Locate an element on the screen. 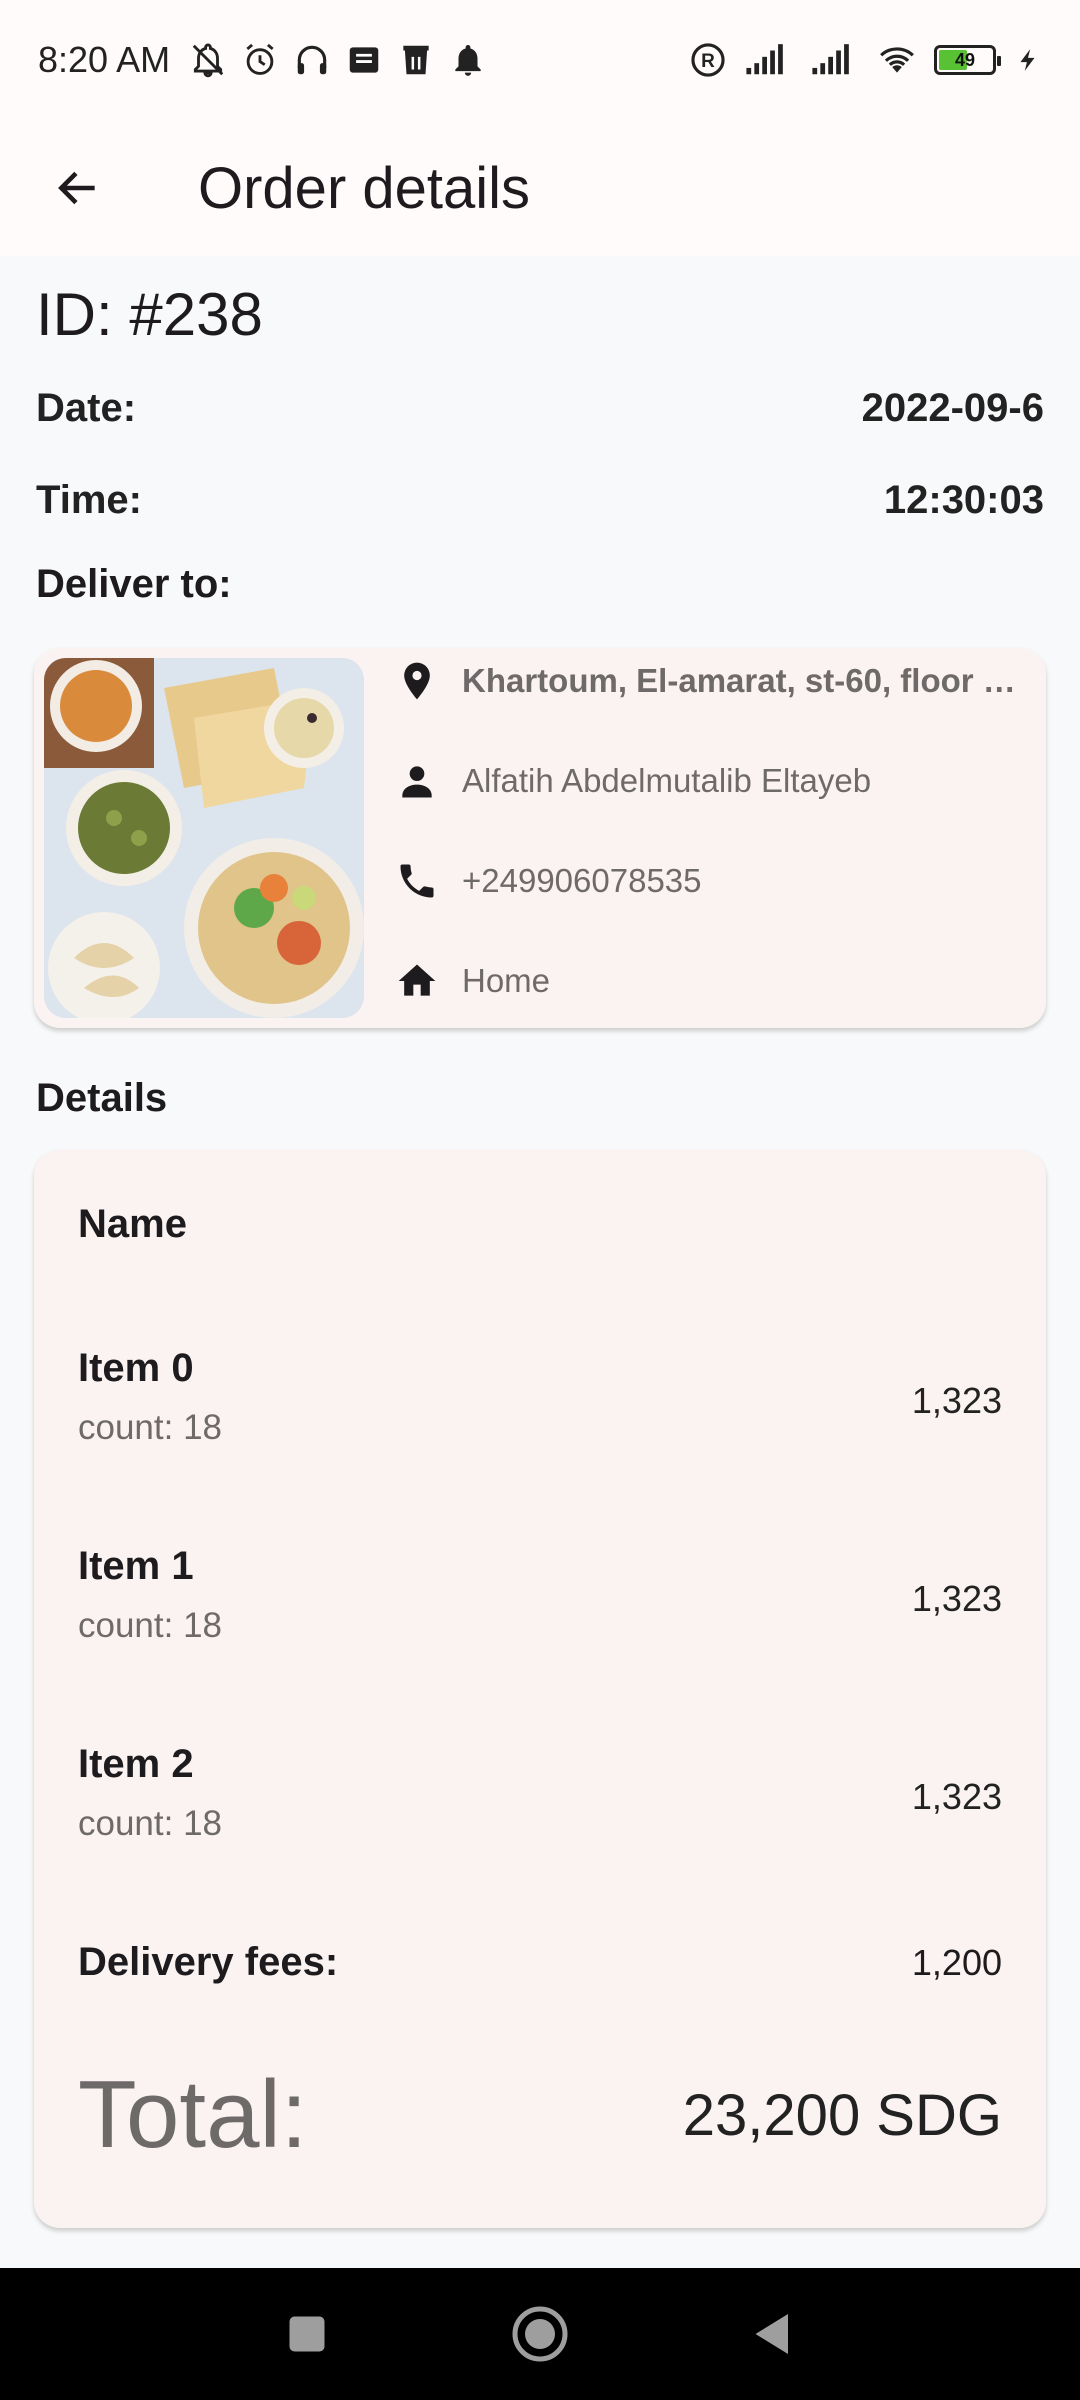  time-value: 12:30:03 is located at coordinates (963, 500).